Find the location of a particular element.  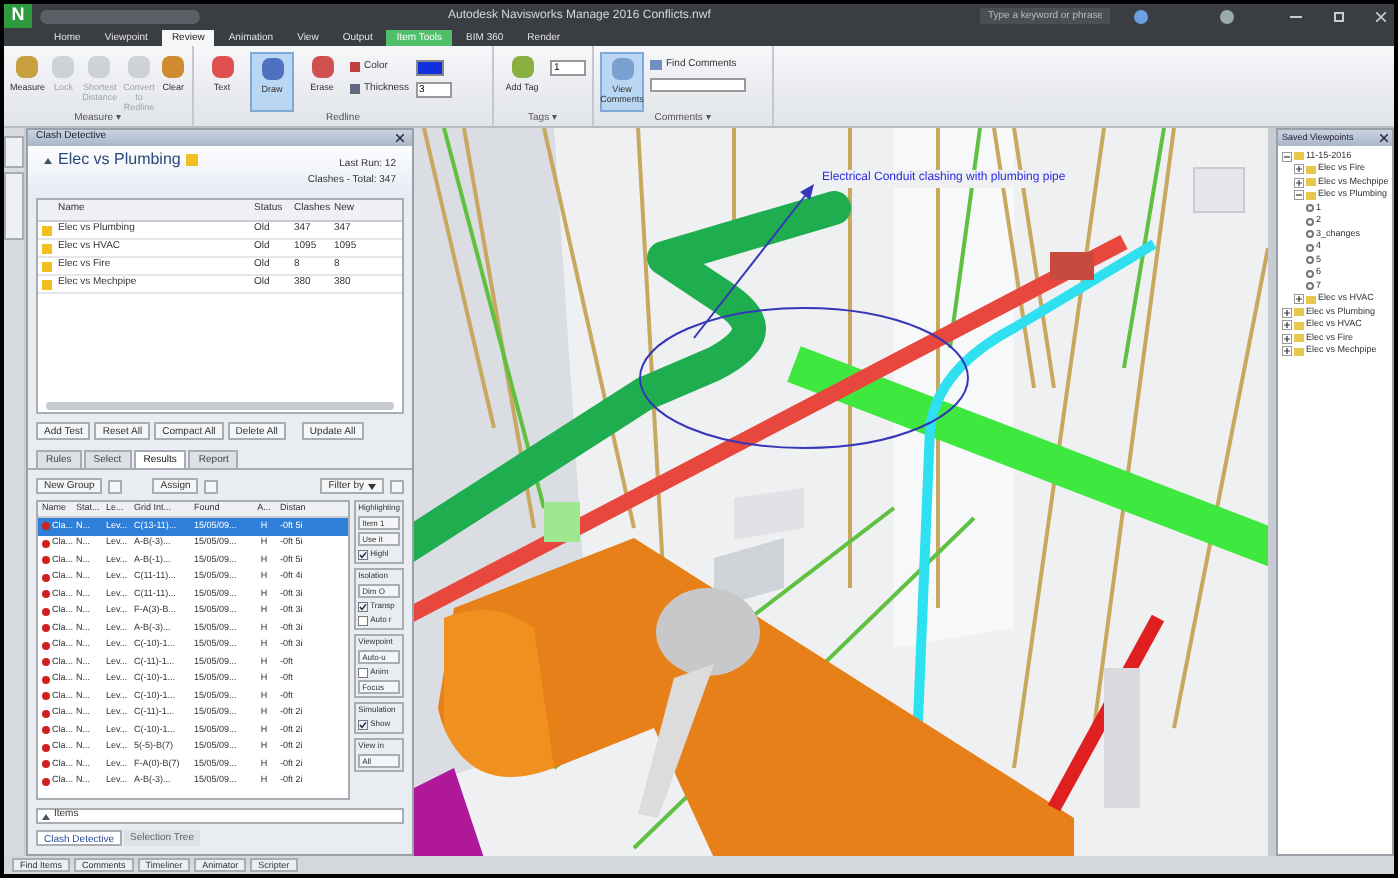

app-logo: N is located at coordinates (18, 16).